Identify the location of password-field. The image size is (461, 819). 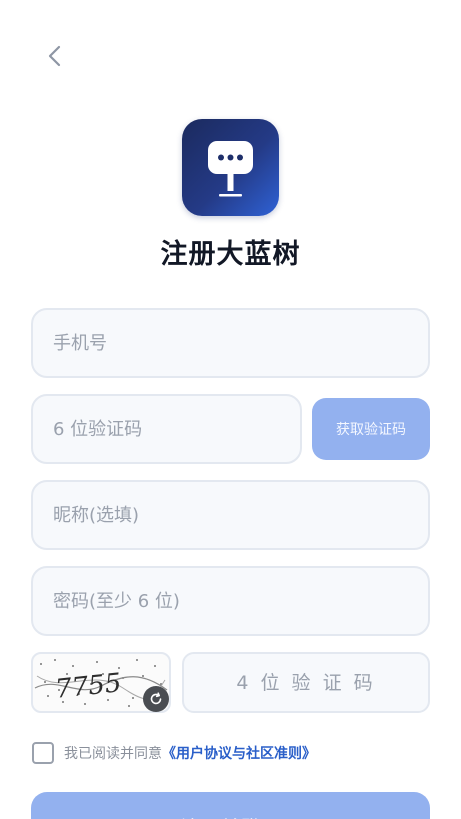
(230, 601).